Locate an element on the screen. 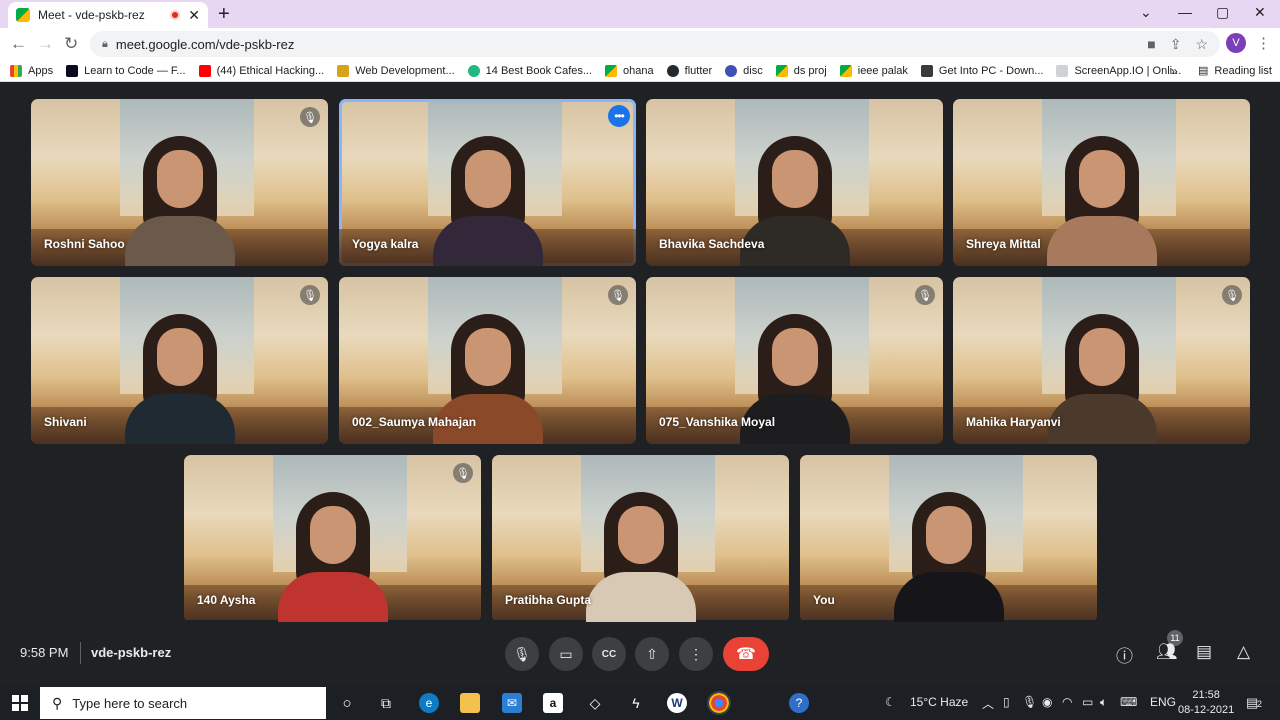 Image resolution: width=1280 pixels, height=720 pixels. browser-tab-strip: Meet - vde-pskb-rez ✕ + ⌄ — ▢ ✕ is located at coordinates (640, 14).